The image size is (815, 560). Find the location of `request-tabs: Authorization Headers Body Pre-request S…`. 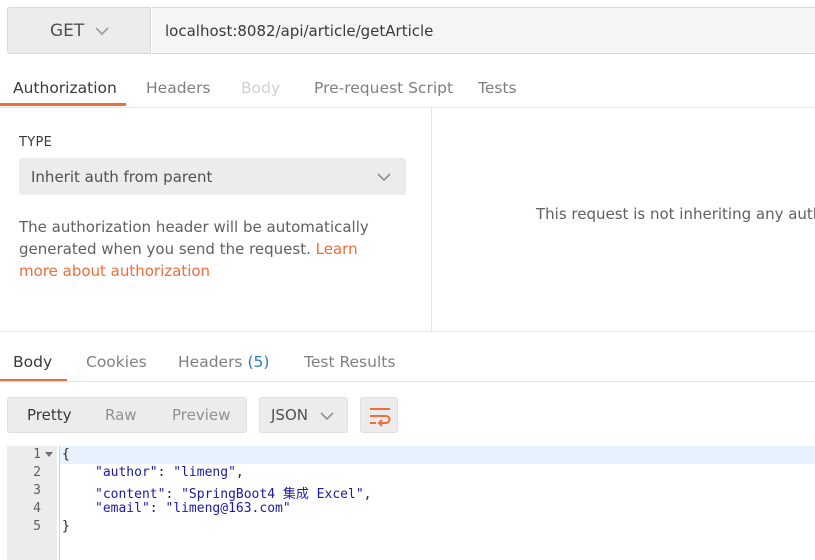

request-tabs: Authorization Headers Body Pre-request S… is located at coordinates (407, 86).